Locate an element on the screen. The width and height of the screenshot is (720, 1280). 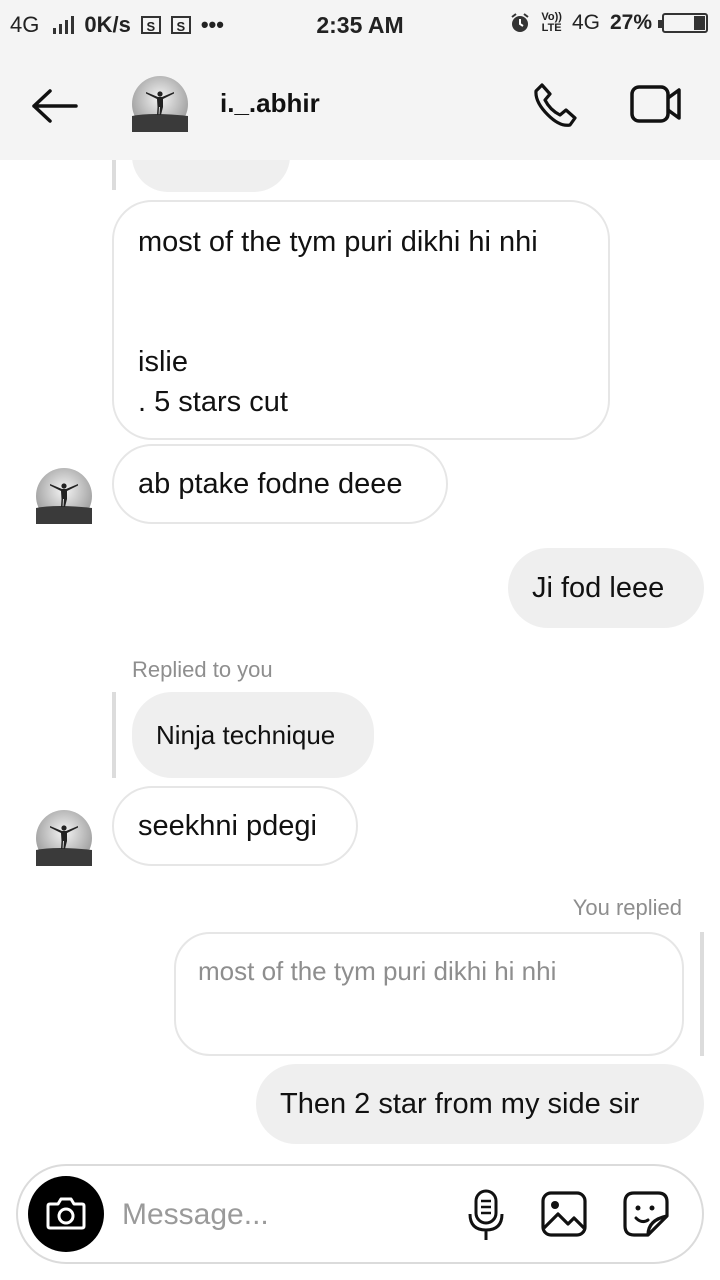
network-type-2: 4G is located at coordinates (585, 22).